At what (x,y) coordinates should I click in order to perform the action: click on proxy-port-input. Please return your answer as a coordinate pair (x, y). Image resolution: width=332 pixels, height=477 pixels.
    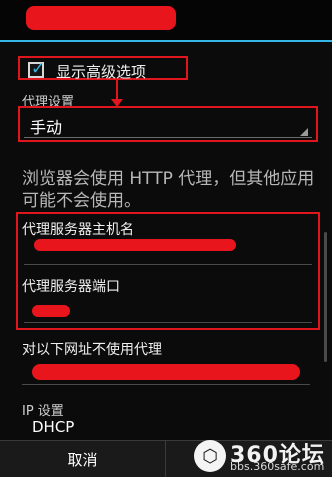
    Looking at the image, I should click on (51, 311).